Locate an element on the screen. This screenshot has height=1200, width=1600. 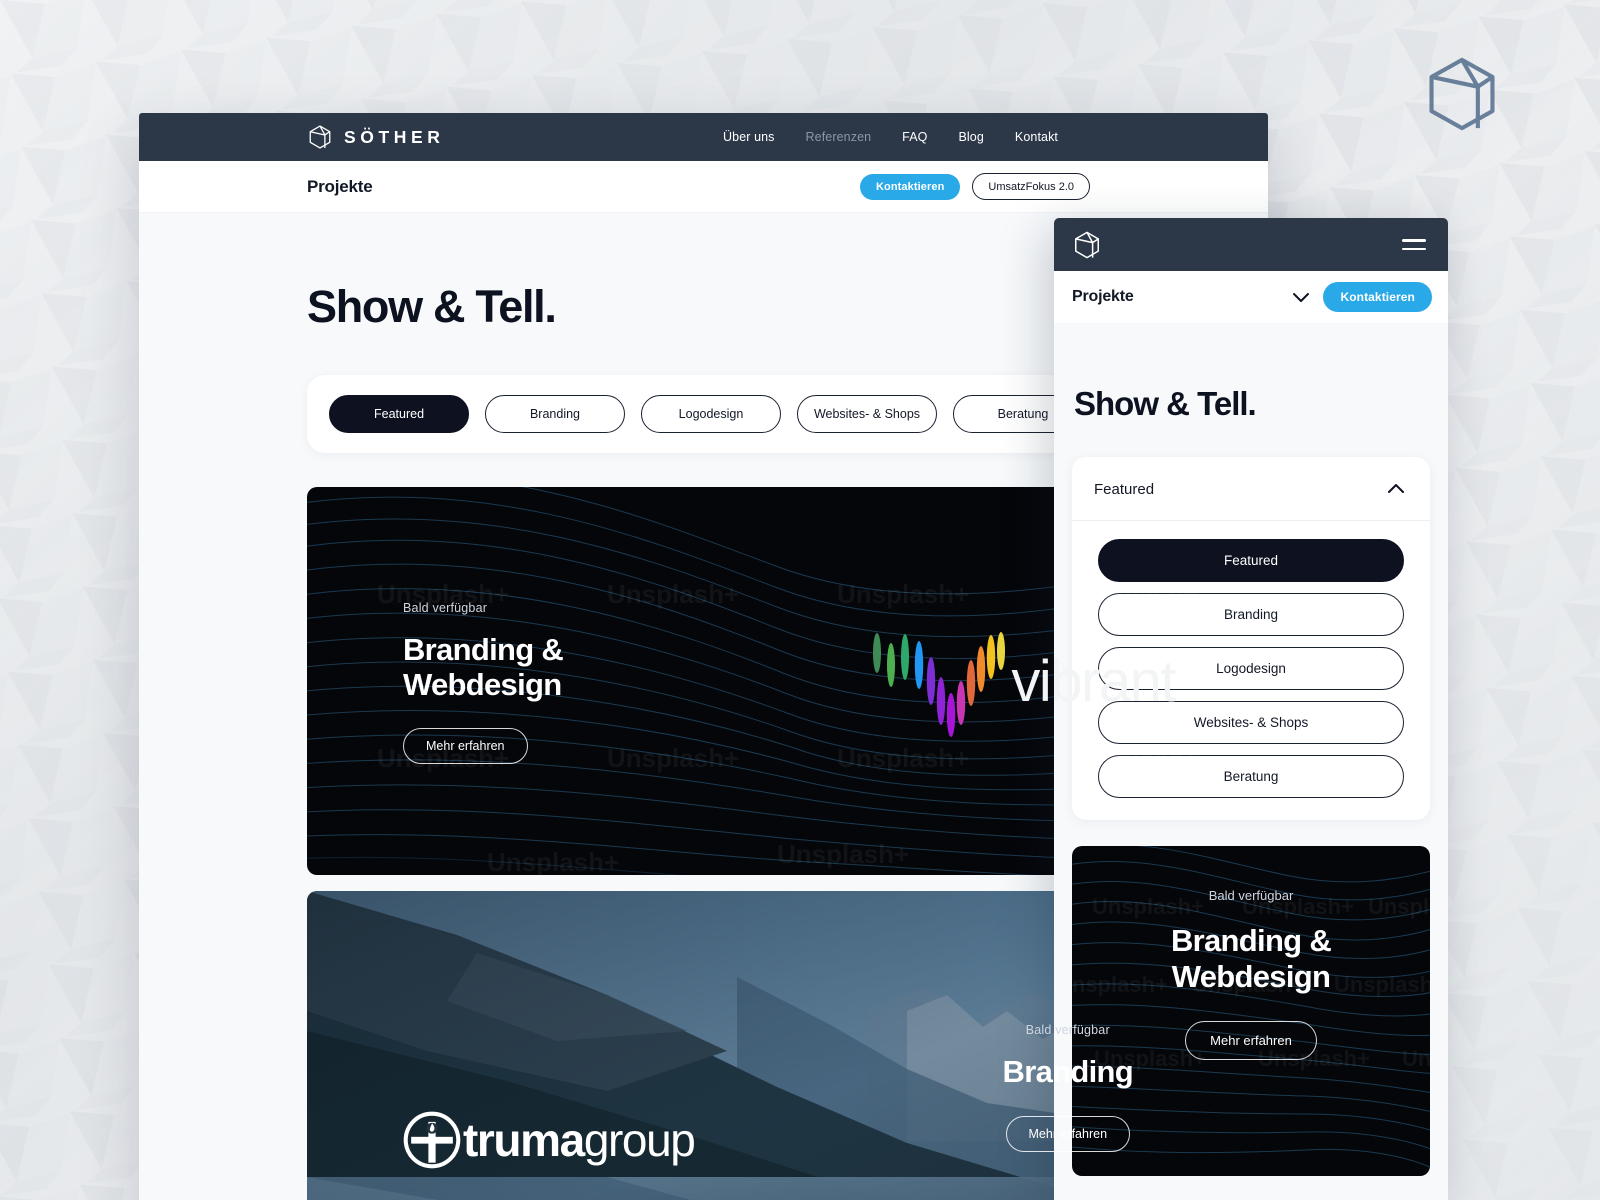
card-eyebrow: Bald verfügbar is located at coordinates (445, 608).